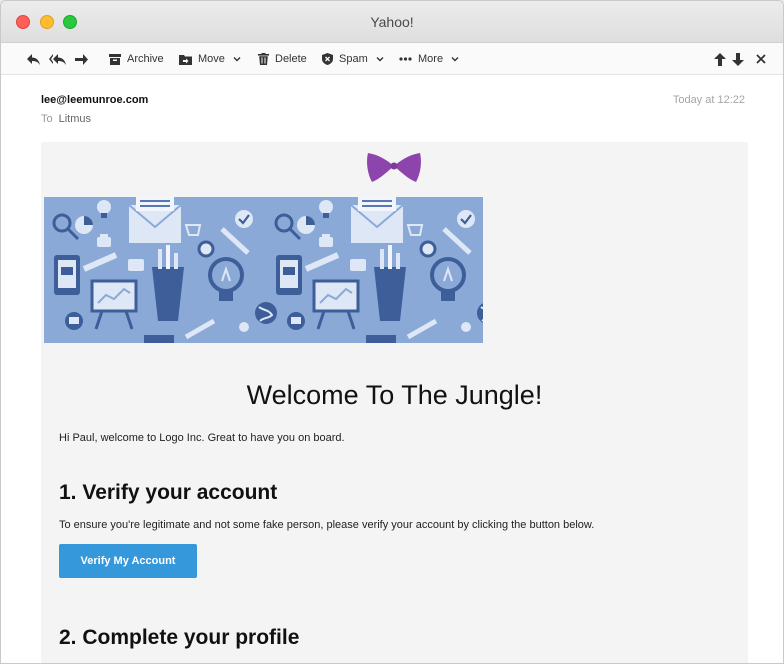  What do you see at coordinates (392, 59) in the screenshot?
I see `toolbar: Archive Move Delete Spam More` at bounding box center [392, 59].